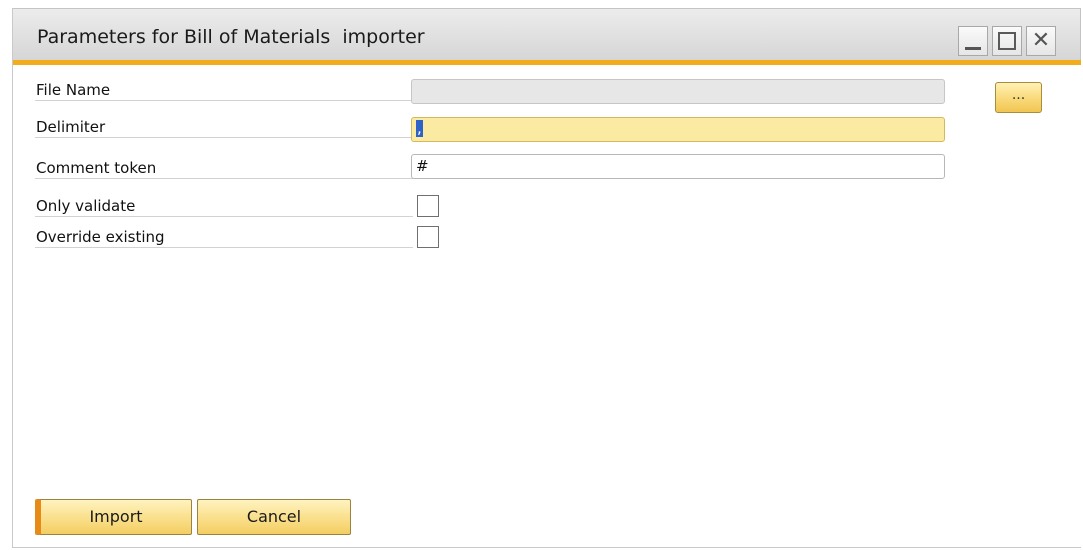 This screenshot has width=1083, height=550. Describe the element at coordinates (428, 206) in the screenshot. I see `only-validate-checkbox` at that location.